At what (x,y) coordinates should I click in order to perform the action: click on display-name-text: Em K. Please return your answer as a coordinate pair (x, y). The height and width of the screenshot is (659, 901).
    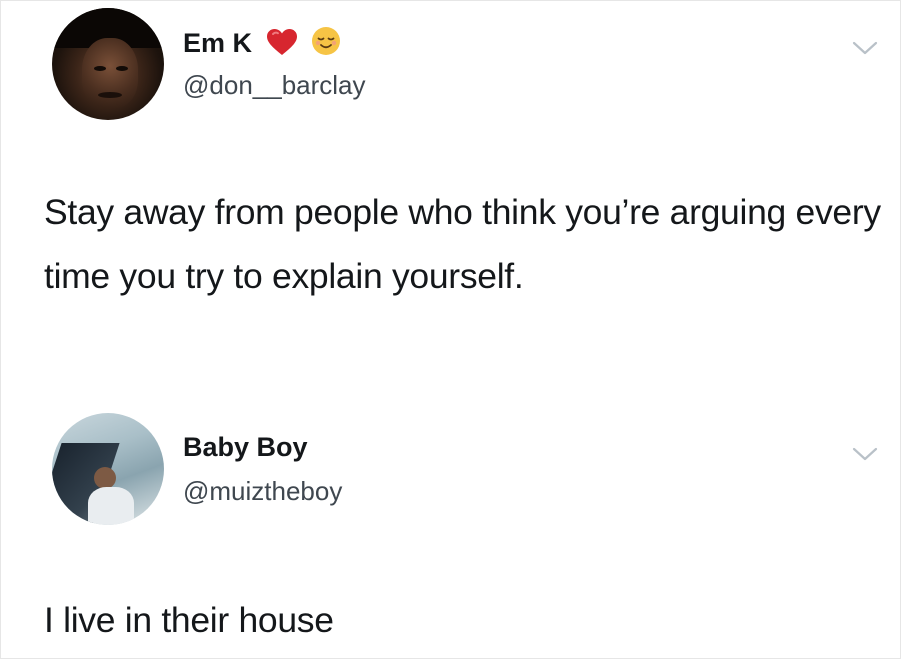
    Looking at the image, I should click on (218, 43).